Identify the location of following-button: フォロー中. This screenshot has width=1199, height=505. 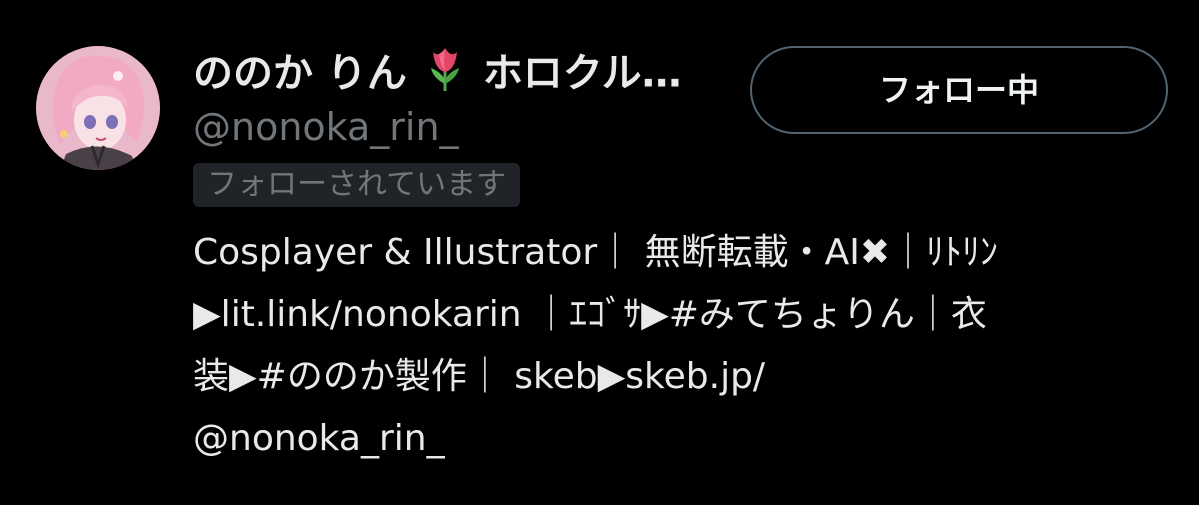
(959, 90).